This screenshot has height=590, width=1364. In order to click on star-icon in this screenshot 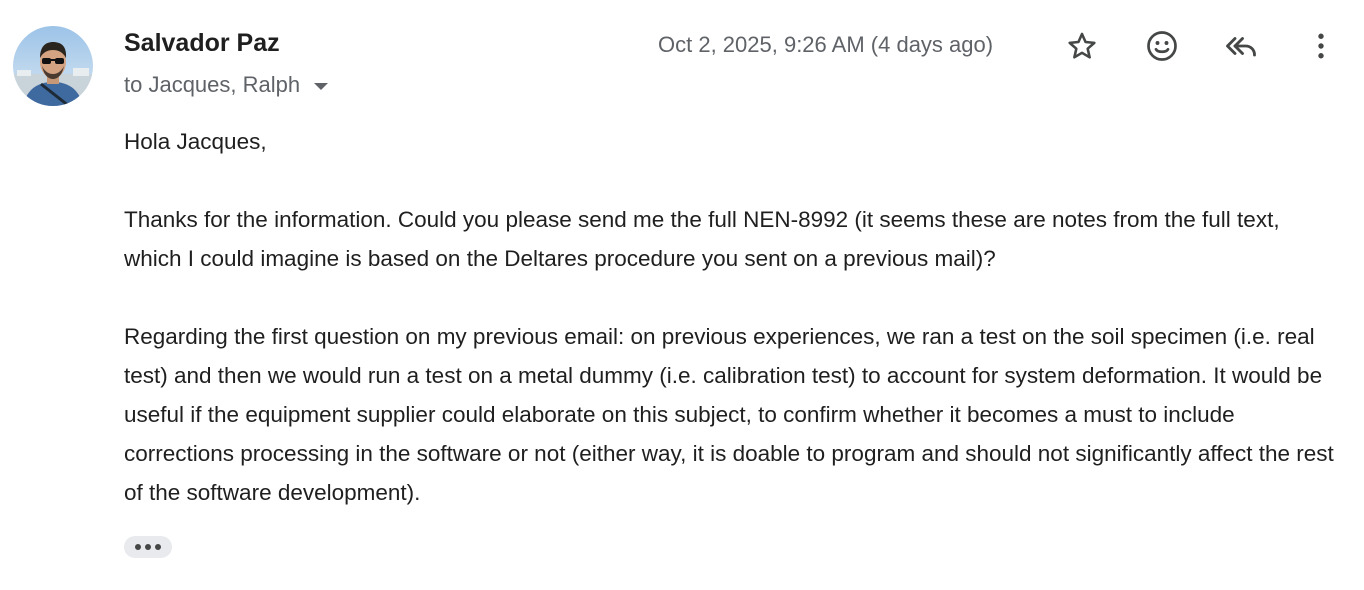, I will do `click(1082, 45)`.